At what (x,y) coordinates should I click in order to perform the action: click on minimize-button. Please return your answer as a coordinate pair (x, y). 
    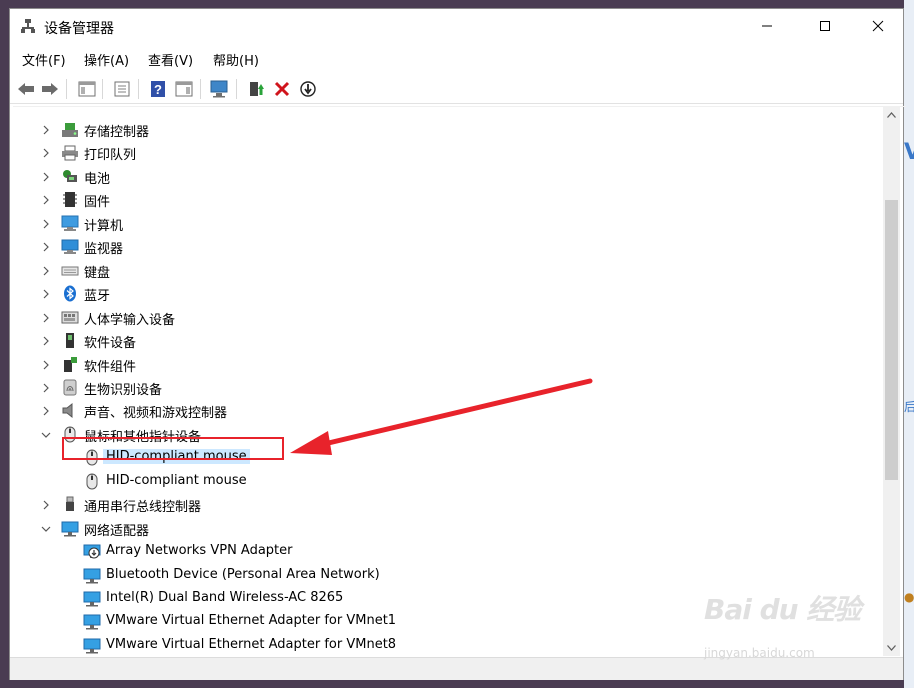
    Looking at the image, I should click on (767, 26).